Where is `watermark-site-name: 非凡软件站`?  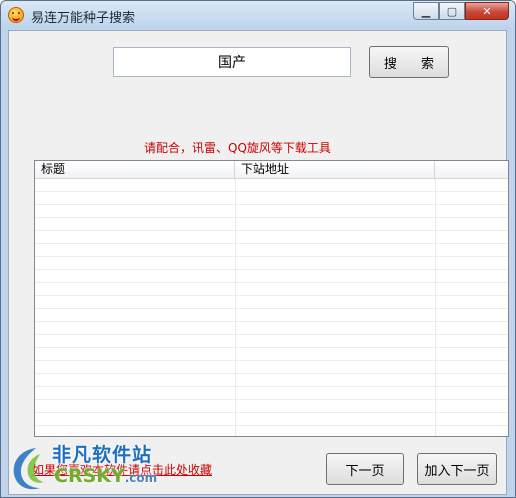
watermark-site-name: 非凡软件站 is located at coordinates (102, 455).